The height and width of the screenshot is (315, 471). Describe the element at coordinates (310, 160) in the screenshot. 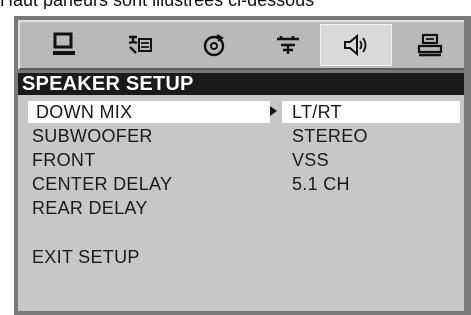

I see `option-vss: VSS` at that location.